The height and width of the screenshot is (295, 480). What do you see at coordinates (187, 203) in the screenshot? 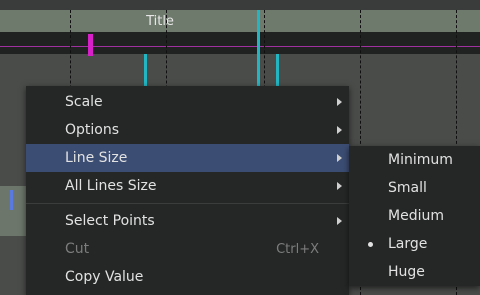
I see `menu-separator` at bounding box center [187, 203].